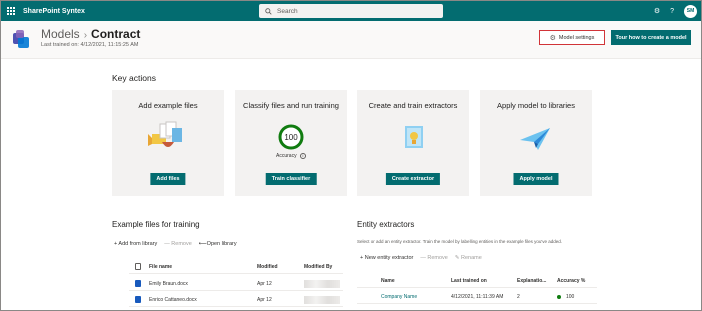 This screenshot has width=702, height=311. What do you see at coordinates (571, 280) in the screenshot?
I see `column-header-accuracy: Accuracy %` at bounding box center [571, 280].